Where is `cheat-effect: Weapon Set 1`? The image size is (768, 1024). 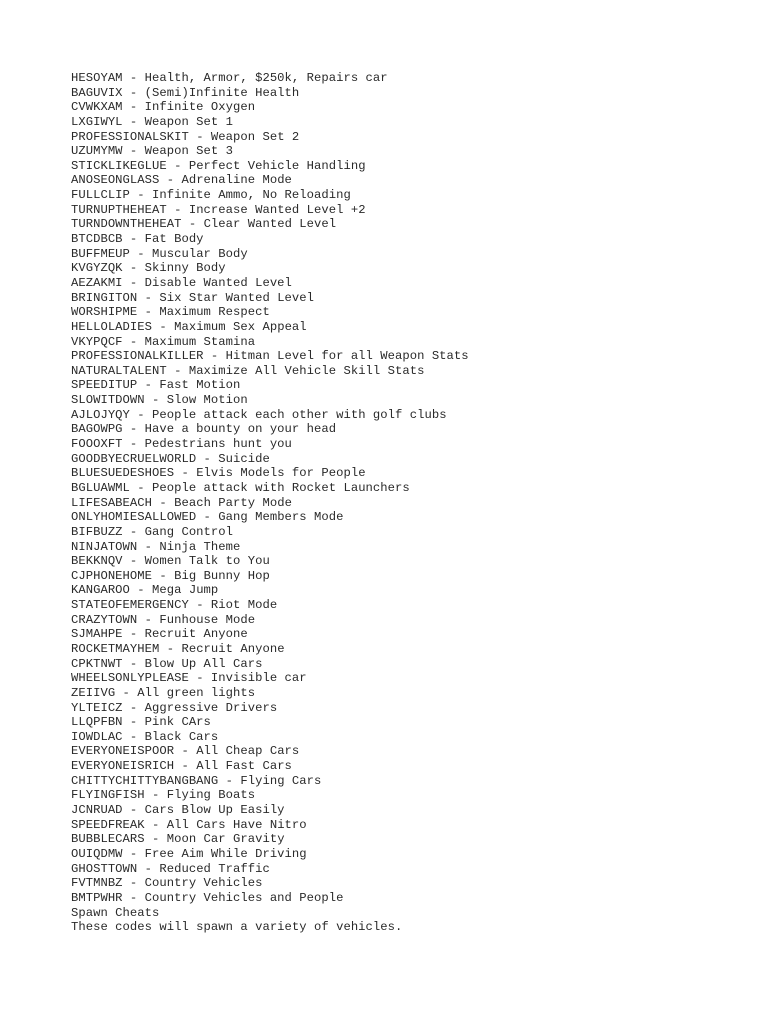
cheat-effect: Weapon Set 1 is located at coordinates (189, 121).